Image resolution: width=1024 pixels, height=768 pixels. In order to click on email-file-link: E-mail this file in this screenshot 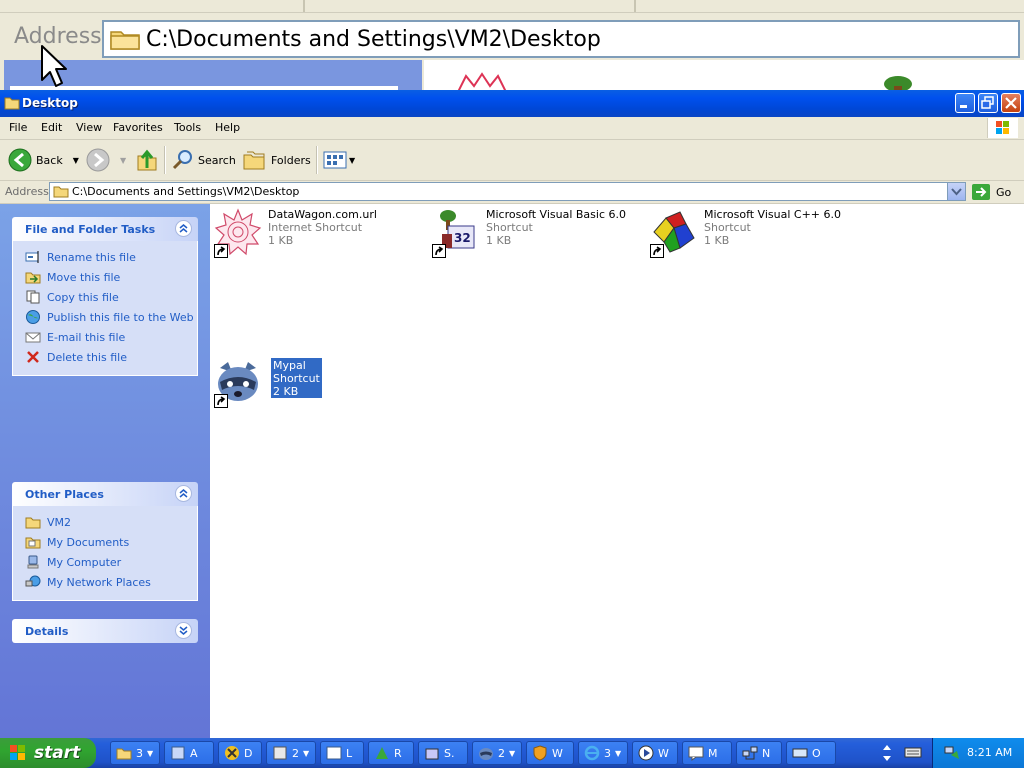, I will do `click(105, 337)`.